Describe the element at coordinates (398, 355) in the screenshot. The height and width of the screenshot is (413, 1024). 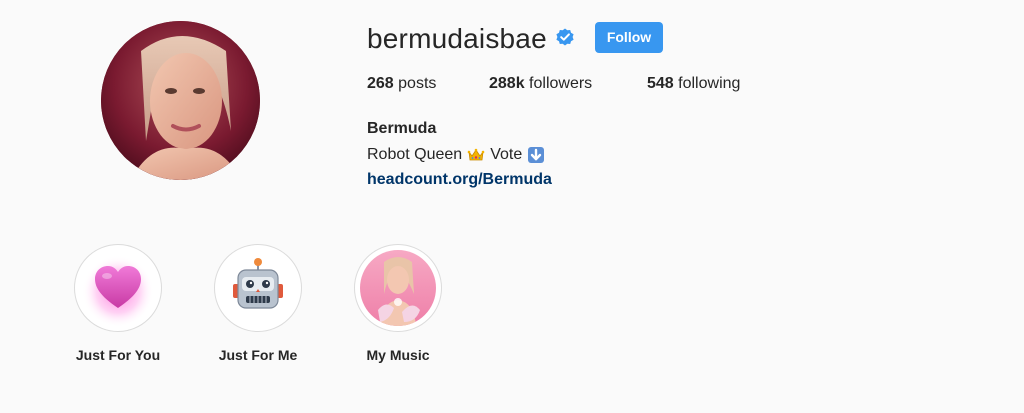
I see `highlight-label: My Music` at that location.